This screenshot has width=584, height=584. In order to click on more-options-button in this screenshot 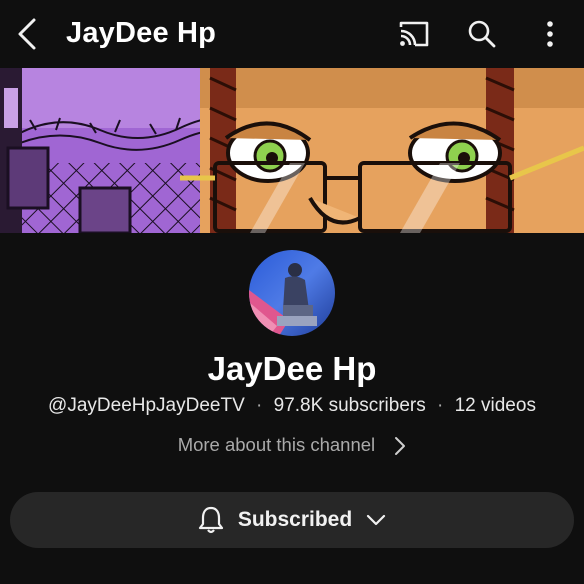, I will do `click(550, 34)`.